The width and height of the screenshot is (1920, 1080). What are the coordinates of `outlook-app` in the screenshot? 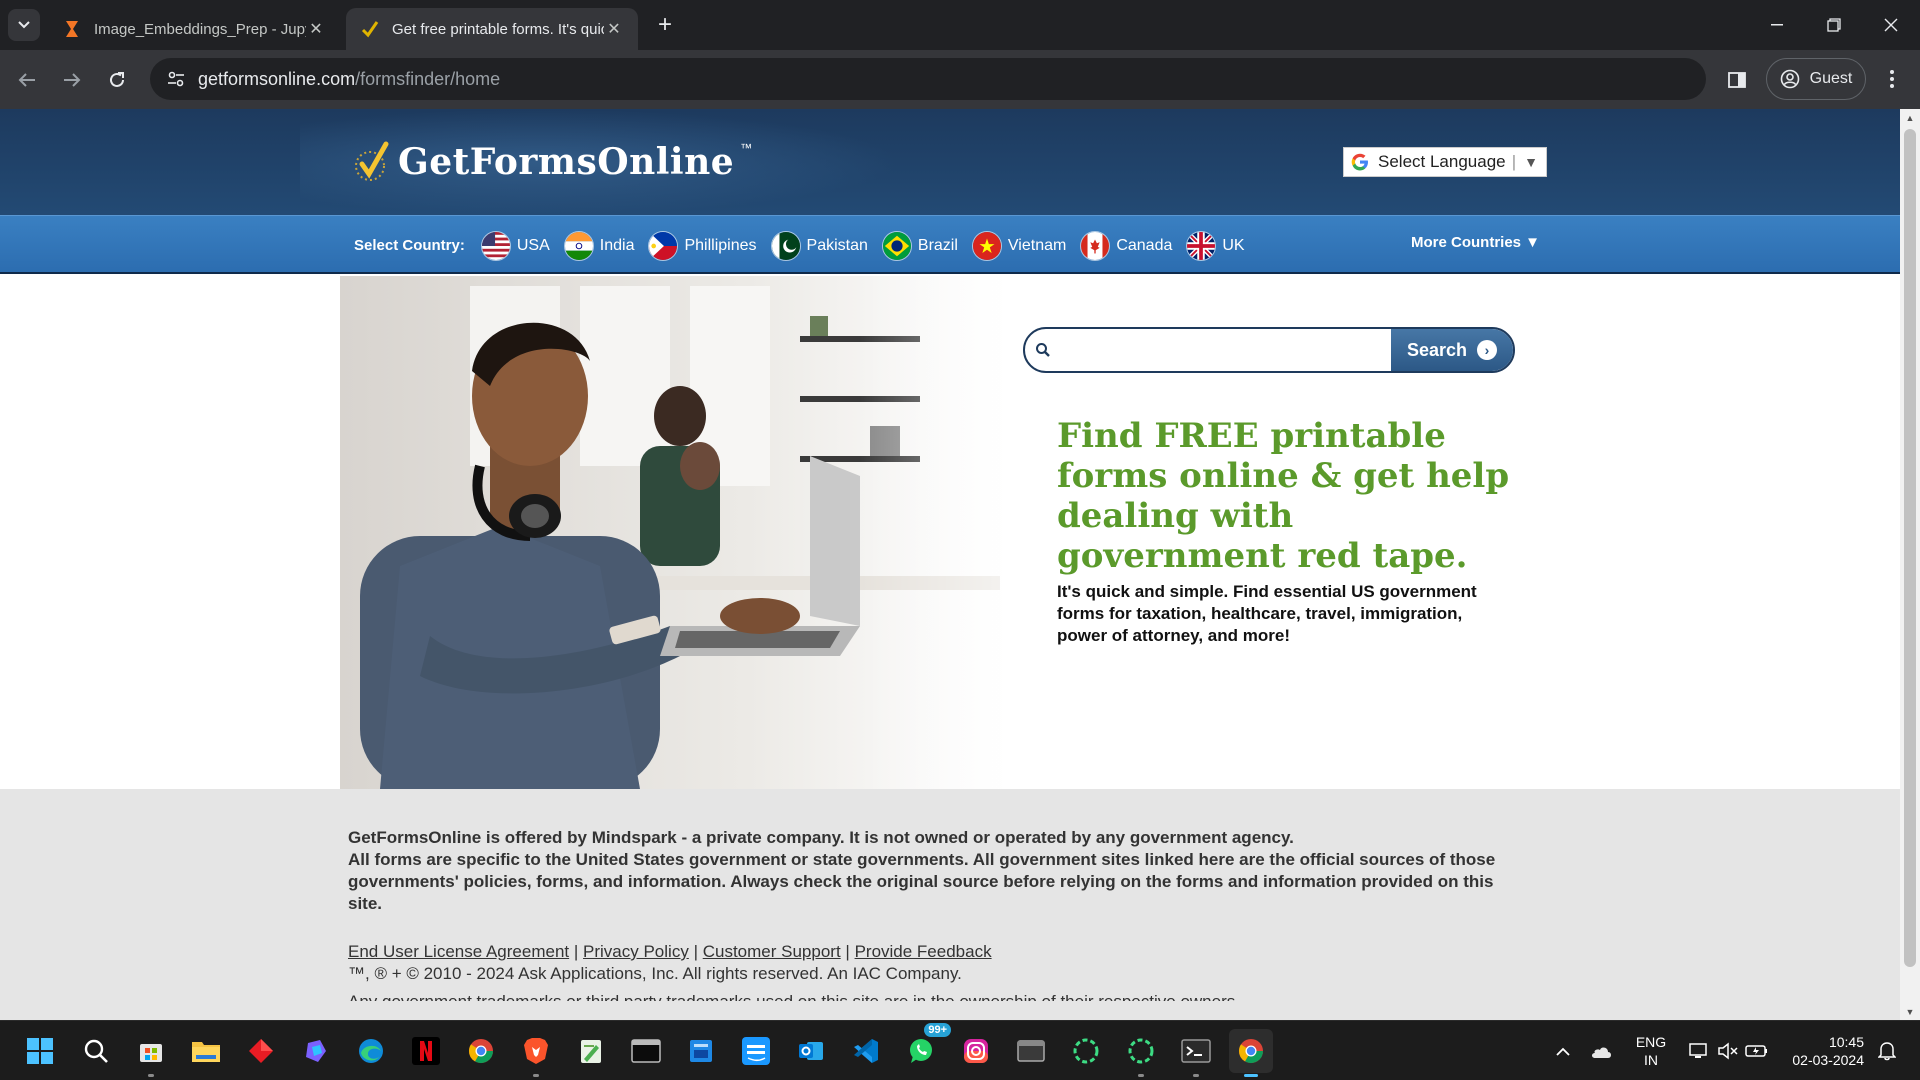 It's located at (811, 1051).